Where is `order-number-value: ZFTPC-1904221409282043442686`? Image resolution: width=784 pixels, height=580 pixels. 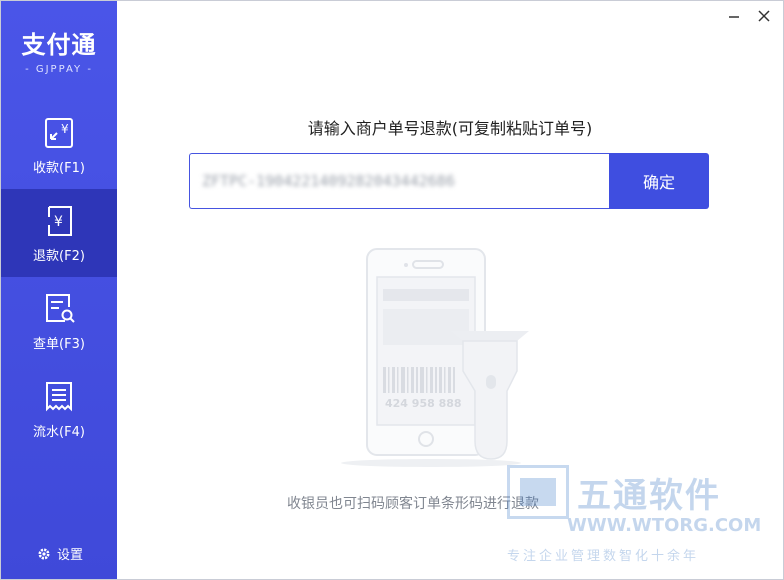
order-number-value: ZFTPC-1904221409282043442686 is located at coordinates (328, 181).